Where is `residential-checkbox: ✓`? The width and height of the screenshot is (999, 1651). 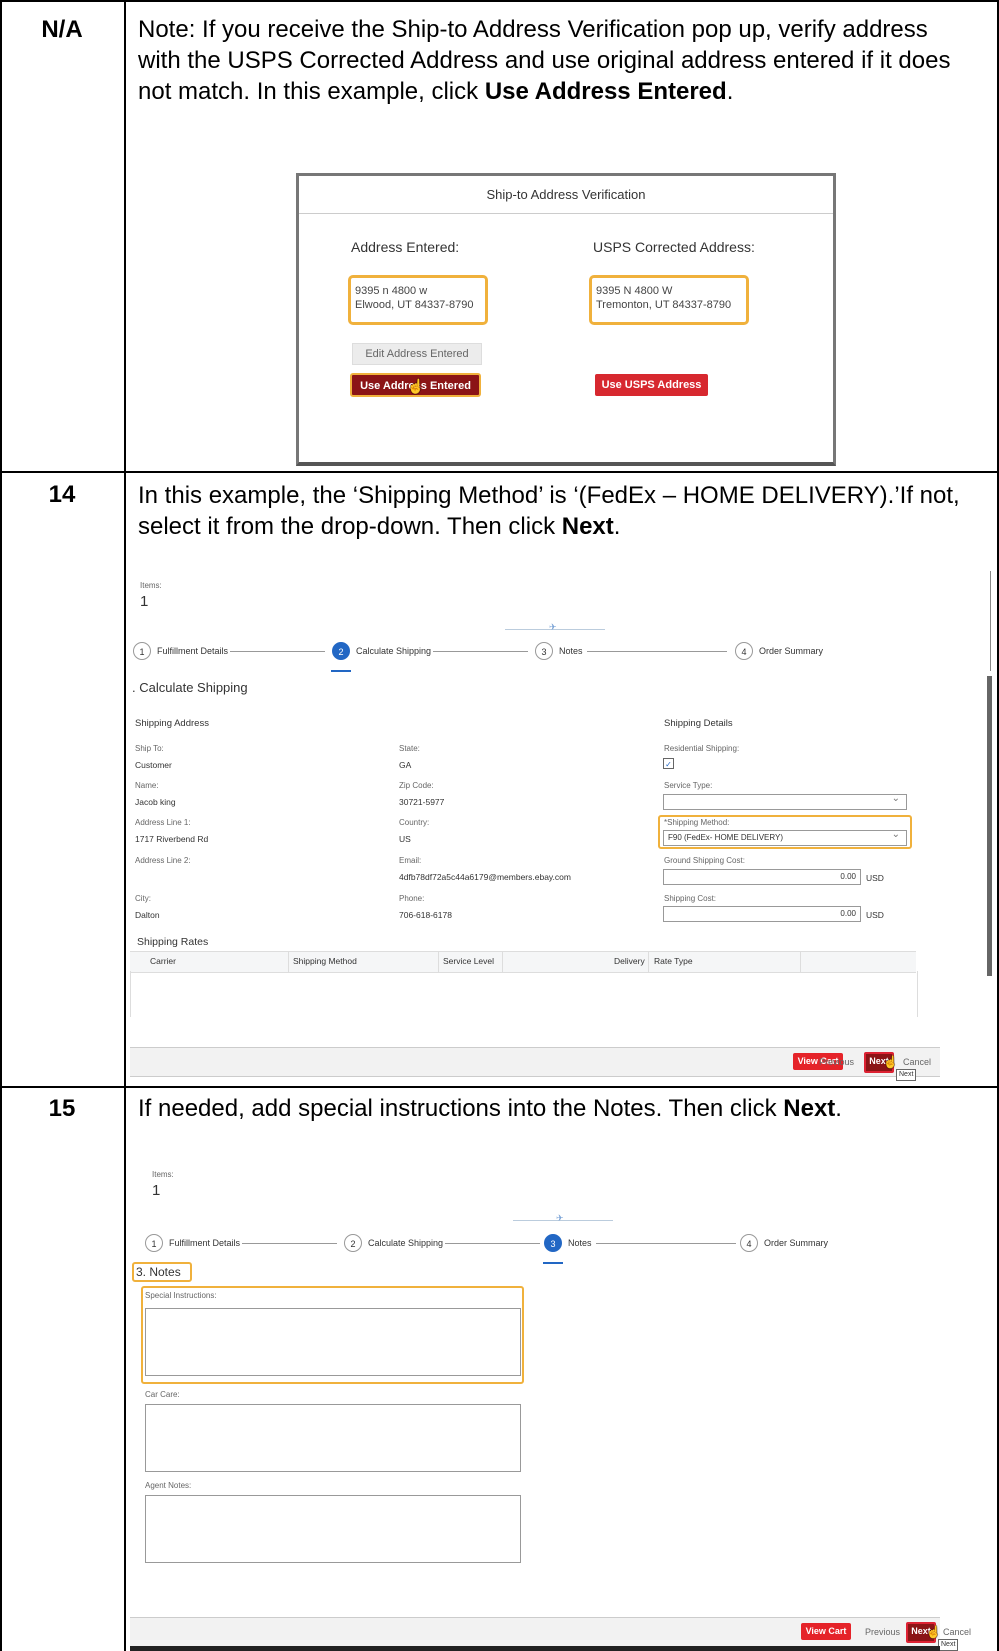 residential-checkbox: ✓ is located at coordinates (668, 763).